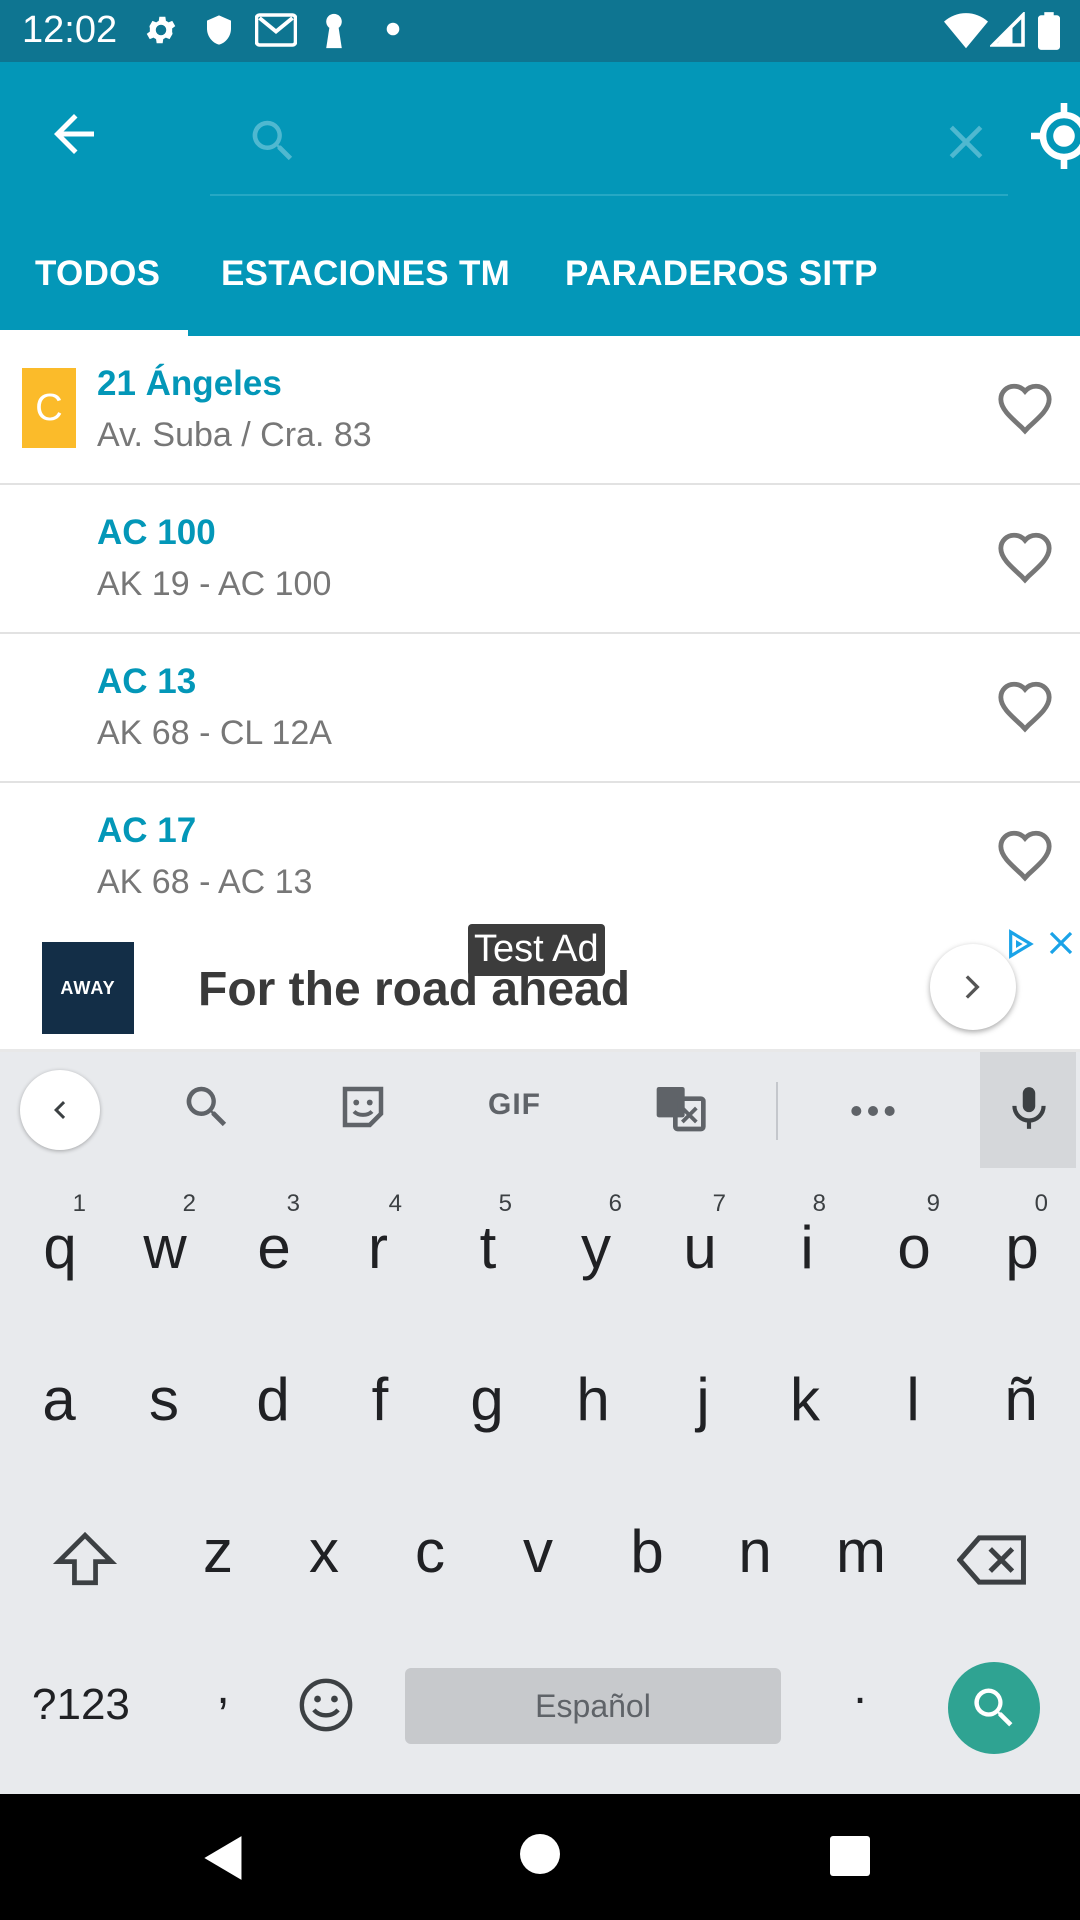  What do you see at coordinates (540, 988) in the screenshot?
I see `ad-banner: AWAY For the road ahead Test Ad` at bounding box center [540, 988].